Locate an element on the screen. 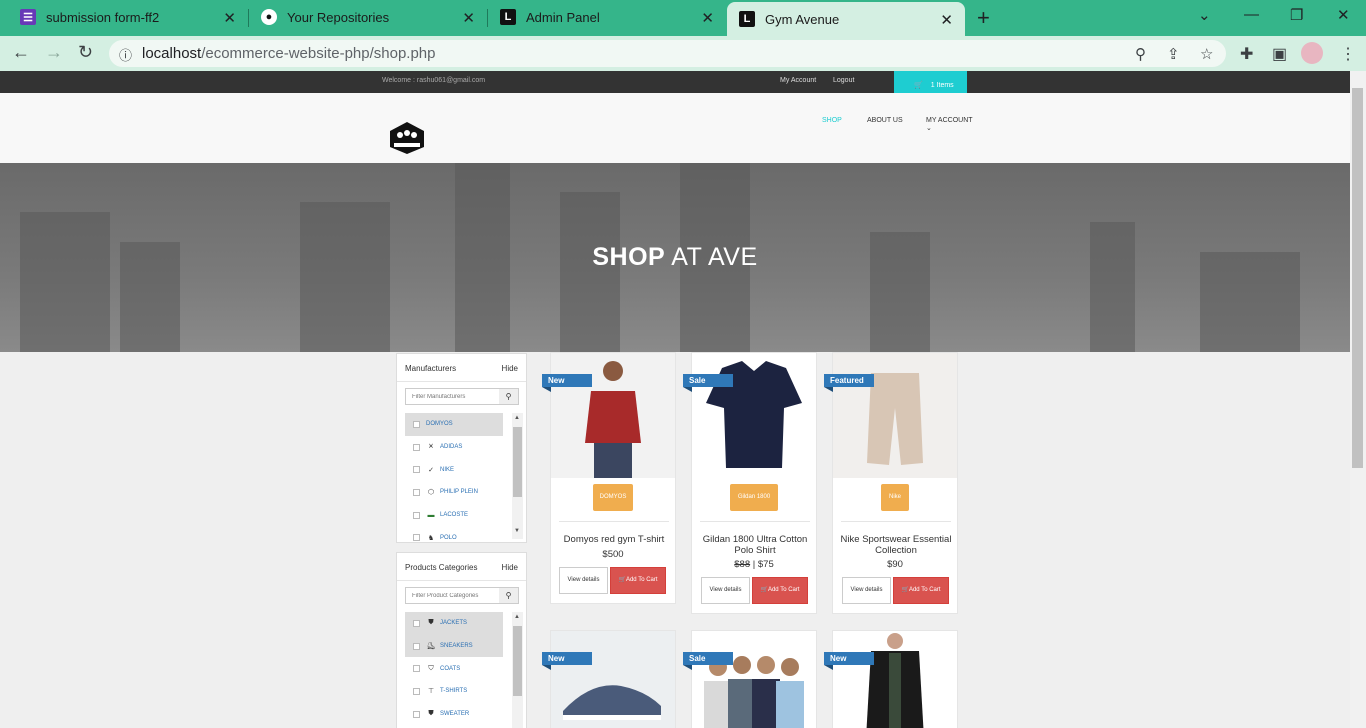 The height and width of the screenshot is (728, 1366). item-label: DOMYOS is located at coordinates (439, 424).